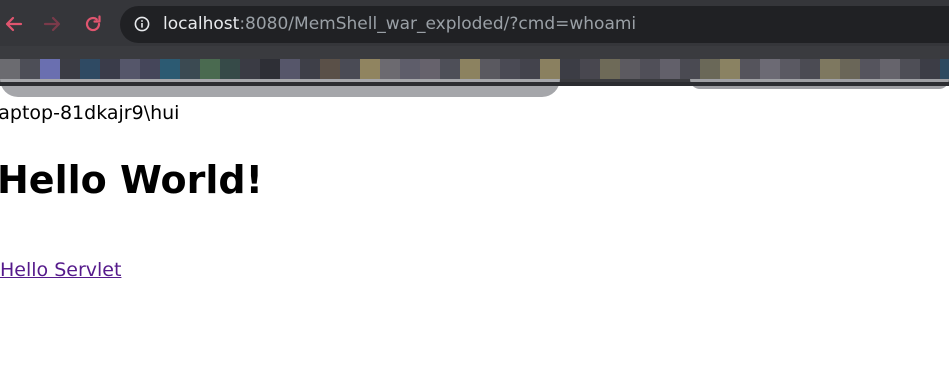 The image size is (949, 377). Describe the element at coordinates (60, 270) in the screenshot. I see `hello-servlet-link: Hello Servlet` at that location.